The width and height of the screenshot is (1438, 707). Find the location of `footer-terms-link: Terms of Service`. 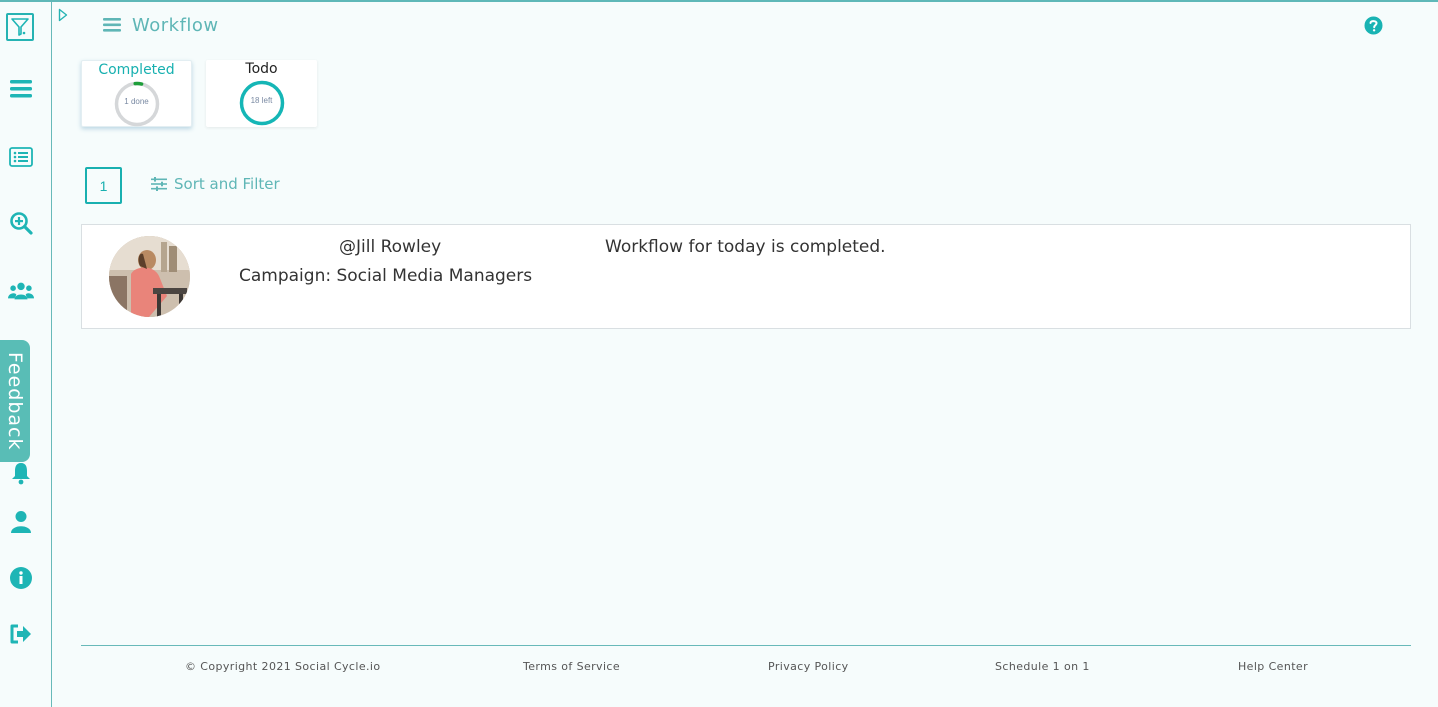

footer-terms-link: Terms of Service is located at coordinates (571, 666).